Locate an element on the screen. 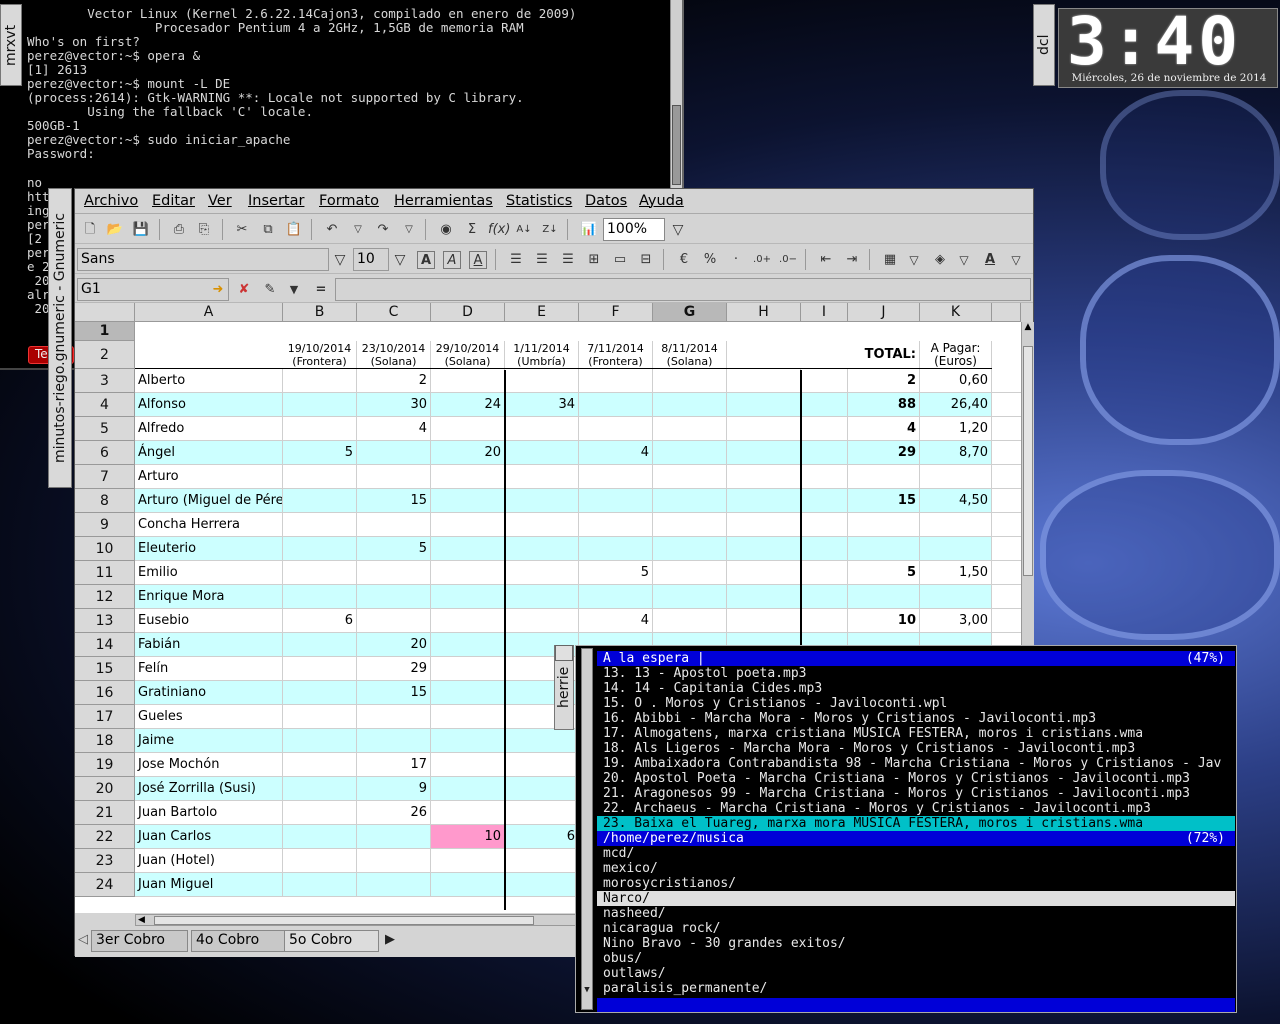 This screenshot has width=1280, height=1024. browser-item: mexico/ is located at coordinates (916, 868).